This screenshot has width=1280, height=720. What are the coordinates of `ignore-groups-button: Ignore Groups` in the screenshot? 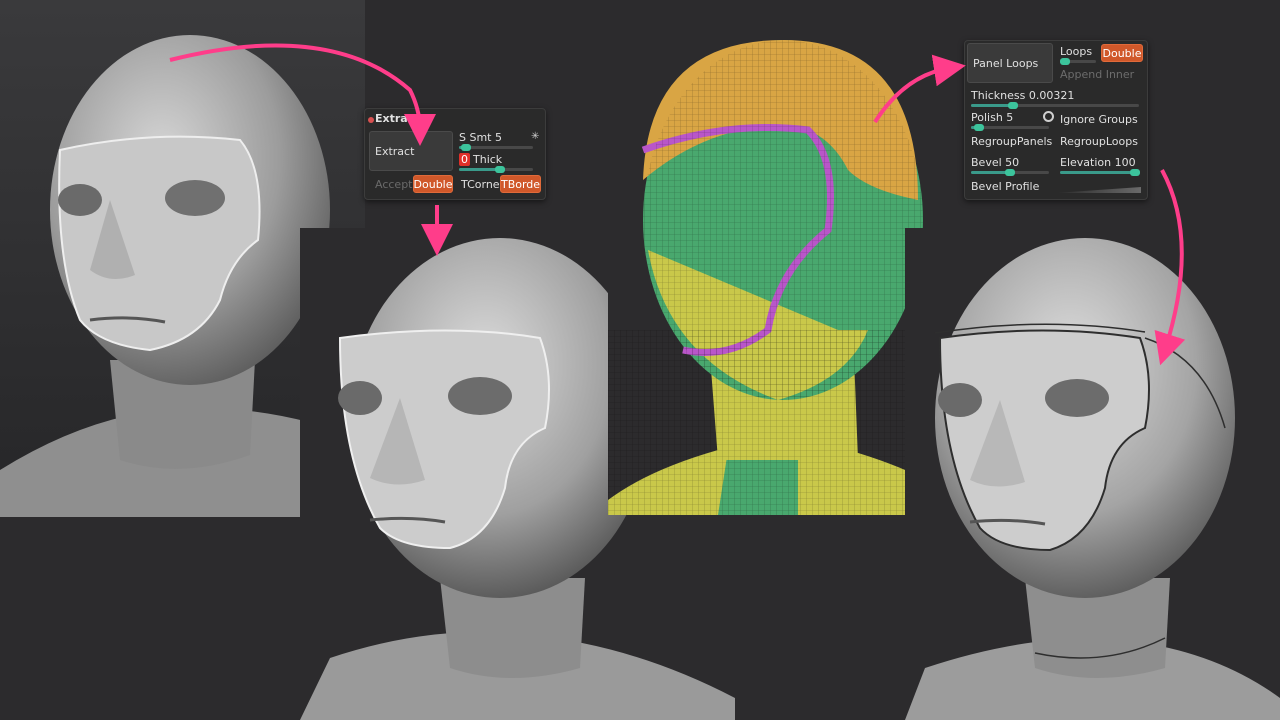 It's located at (1099, 119).